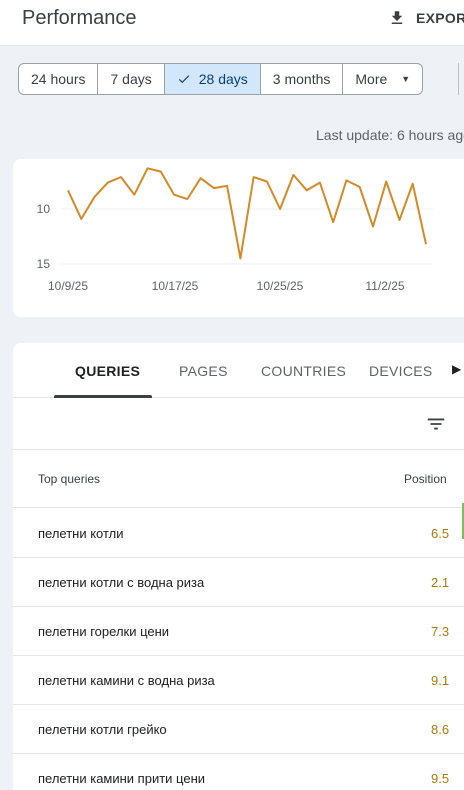  I want to click on x-tick-label: 11/2/25, so click(384, 286).